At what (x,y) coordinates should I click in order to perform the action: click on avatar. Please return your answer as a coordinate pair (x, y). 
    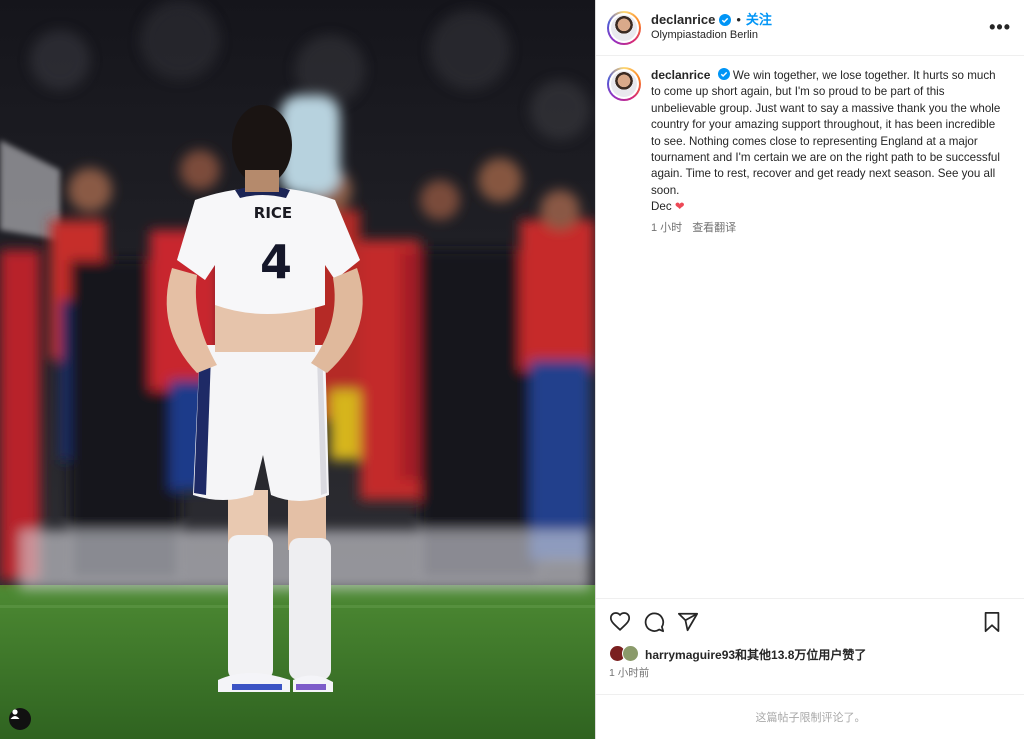
    Looking at the image, I should click on (624, 27).